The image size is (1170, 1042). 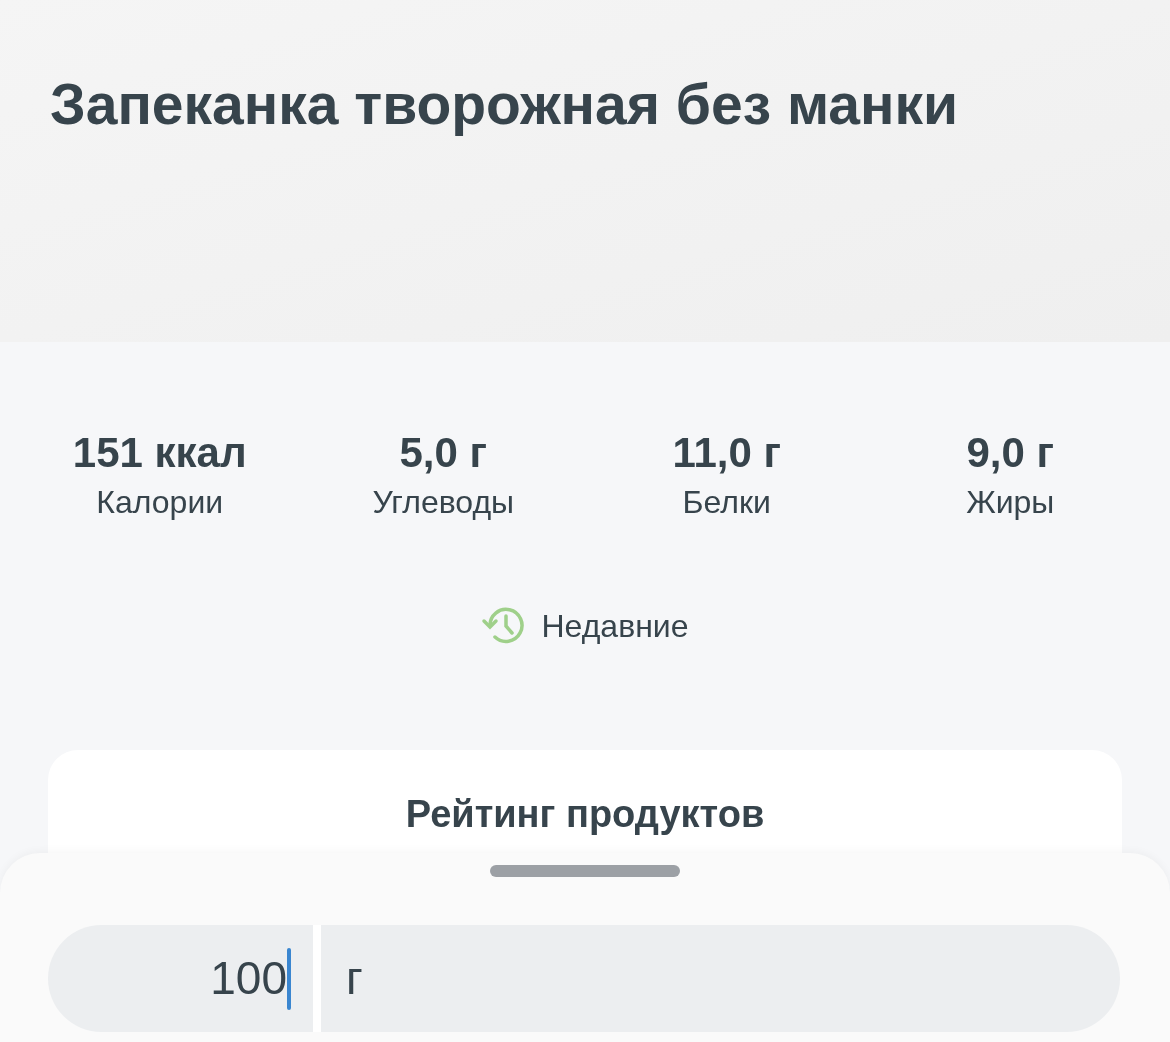 What do you see at coordinates (1010, 502) in the screenshot?
I see `nutrient-label: Жиры` at bounding box center [1010, 502].